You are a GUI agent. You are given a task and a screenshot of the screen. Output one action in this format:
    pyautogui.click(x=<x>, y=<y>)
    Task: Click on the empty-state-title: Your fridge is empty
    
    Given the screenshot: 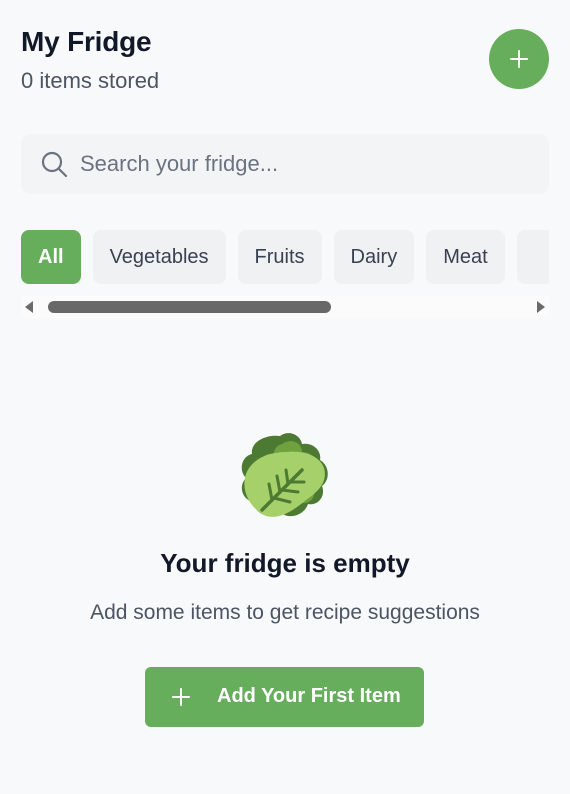 What is the action you would take?
    pyautogui.click(x=285, y=563)
    